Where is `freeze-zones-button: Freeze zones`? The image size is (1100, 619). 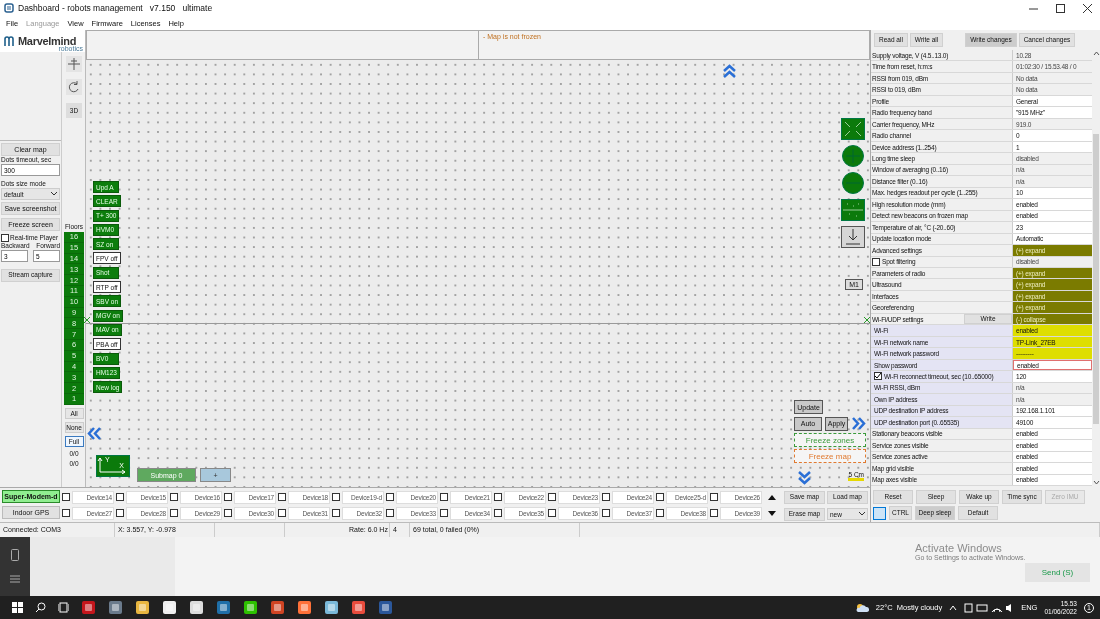
freeze-zones-button: Freeze zones is located at coordinates (830, 440).